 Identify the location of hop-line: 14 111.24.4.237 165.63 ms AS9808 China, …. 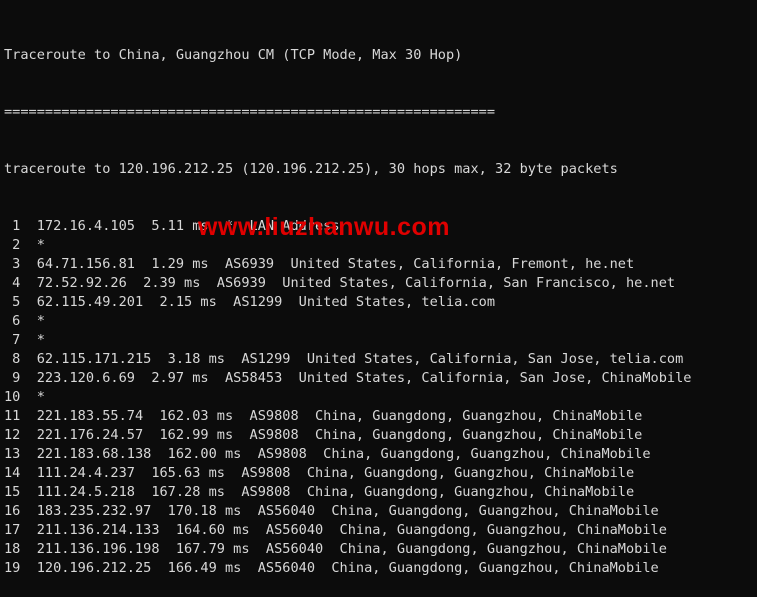
(319, 473).